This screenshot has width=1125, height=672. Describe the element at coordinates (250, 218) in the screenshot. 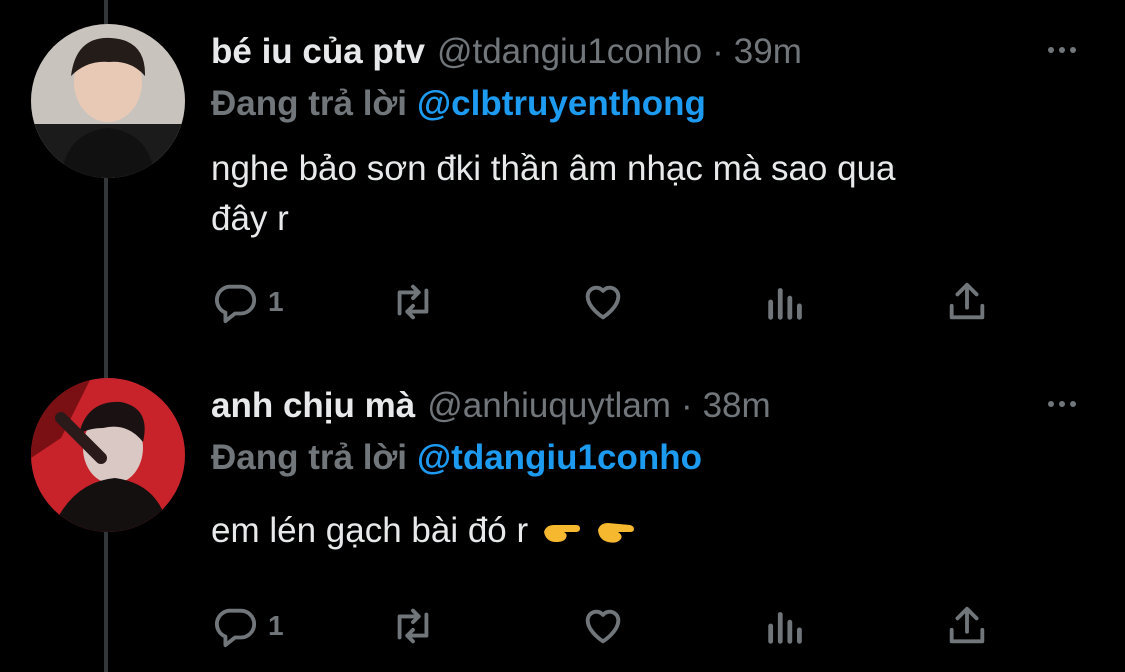

I see `tweet-text-line: đây r` at that location.